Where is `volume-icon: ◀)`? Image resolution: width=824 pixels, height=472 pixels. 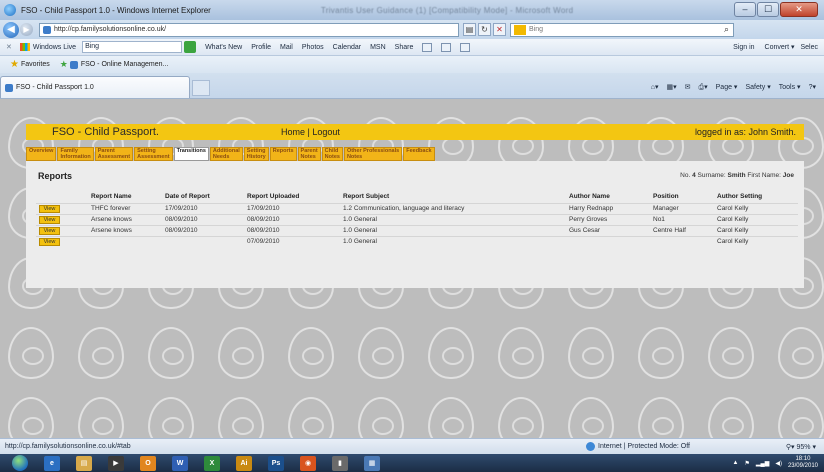 volume-icon: ◀) is located at coordinates (778, 463).